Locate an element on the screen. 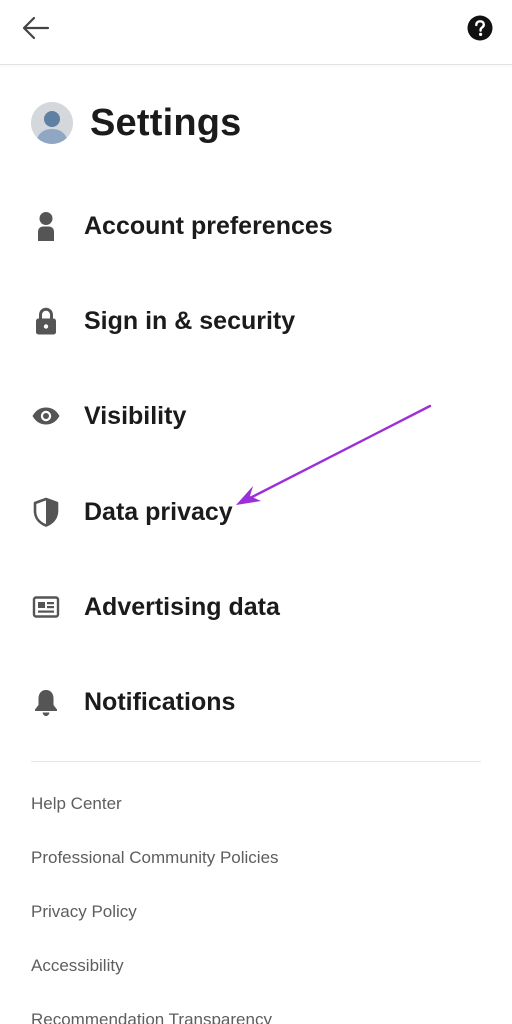 This screenshot has height=1024, width=512. menu-item-label: Visibility is located at coordinates (135, 415).